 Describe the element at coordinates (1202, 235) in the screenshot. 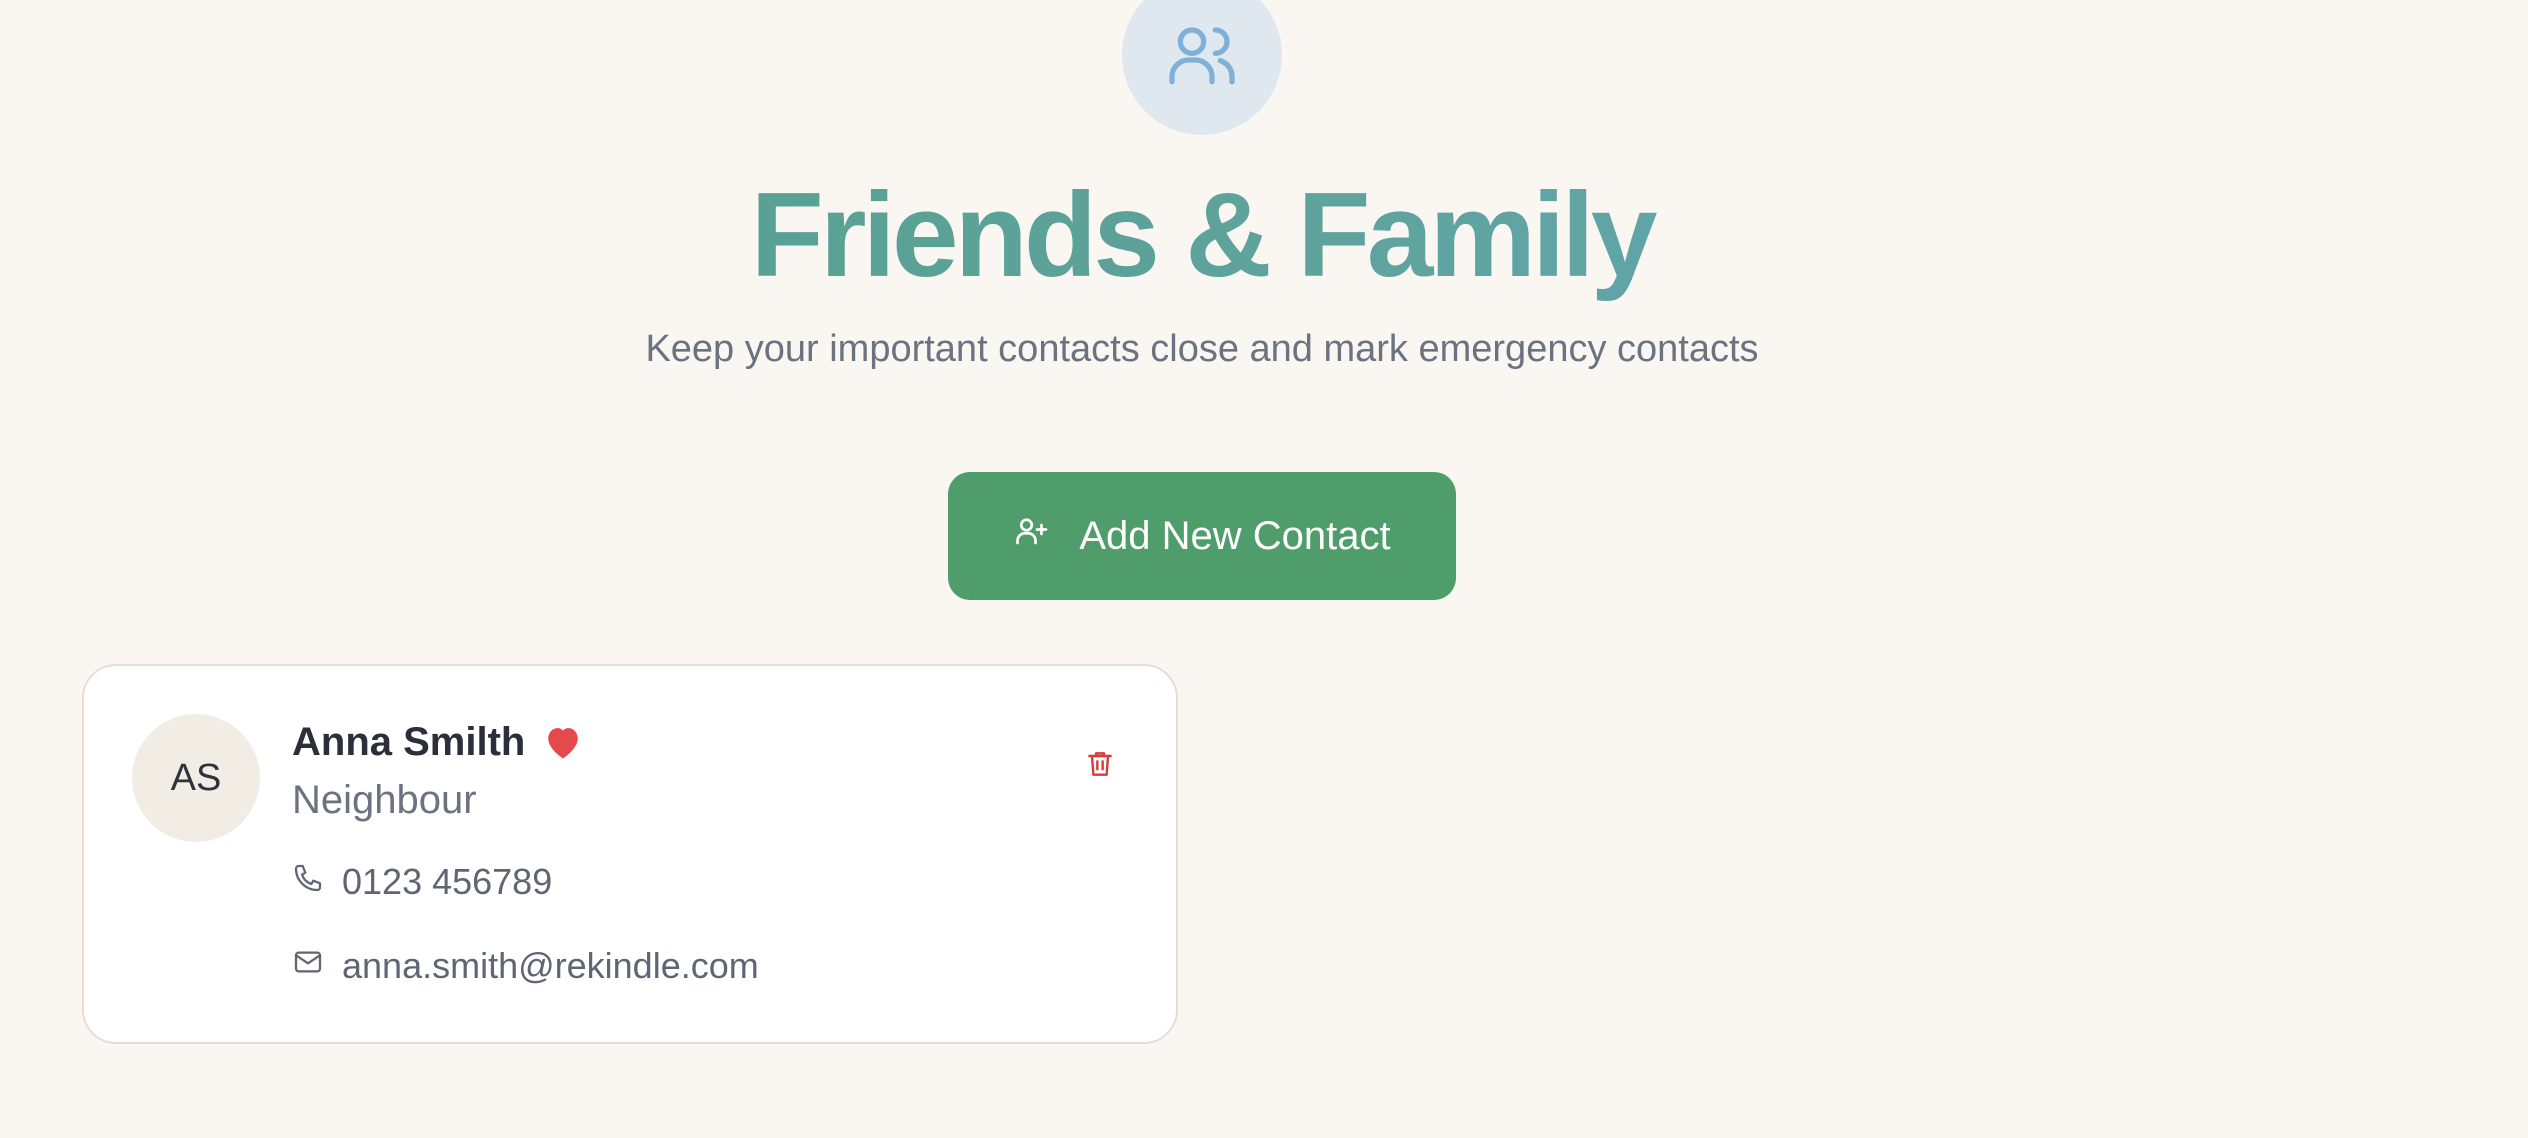

I see `page-title: Friends & Family` at that location.